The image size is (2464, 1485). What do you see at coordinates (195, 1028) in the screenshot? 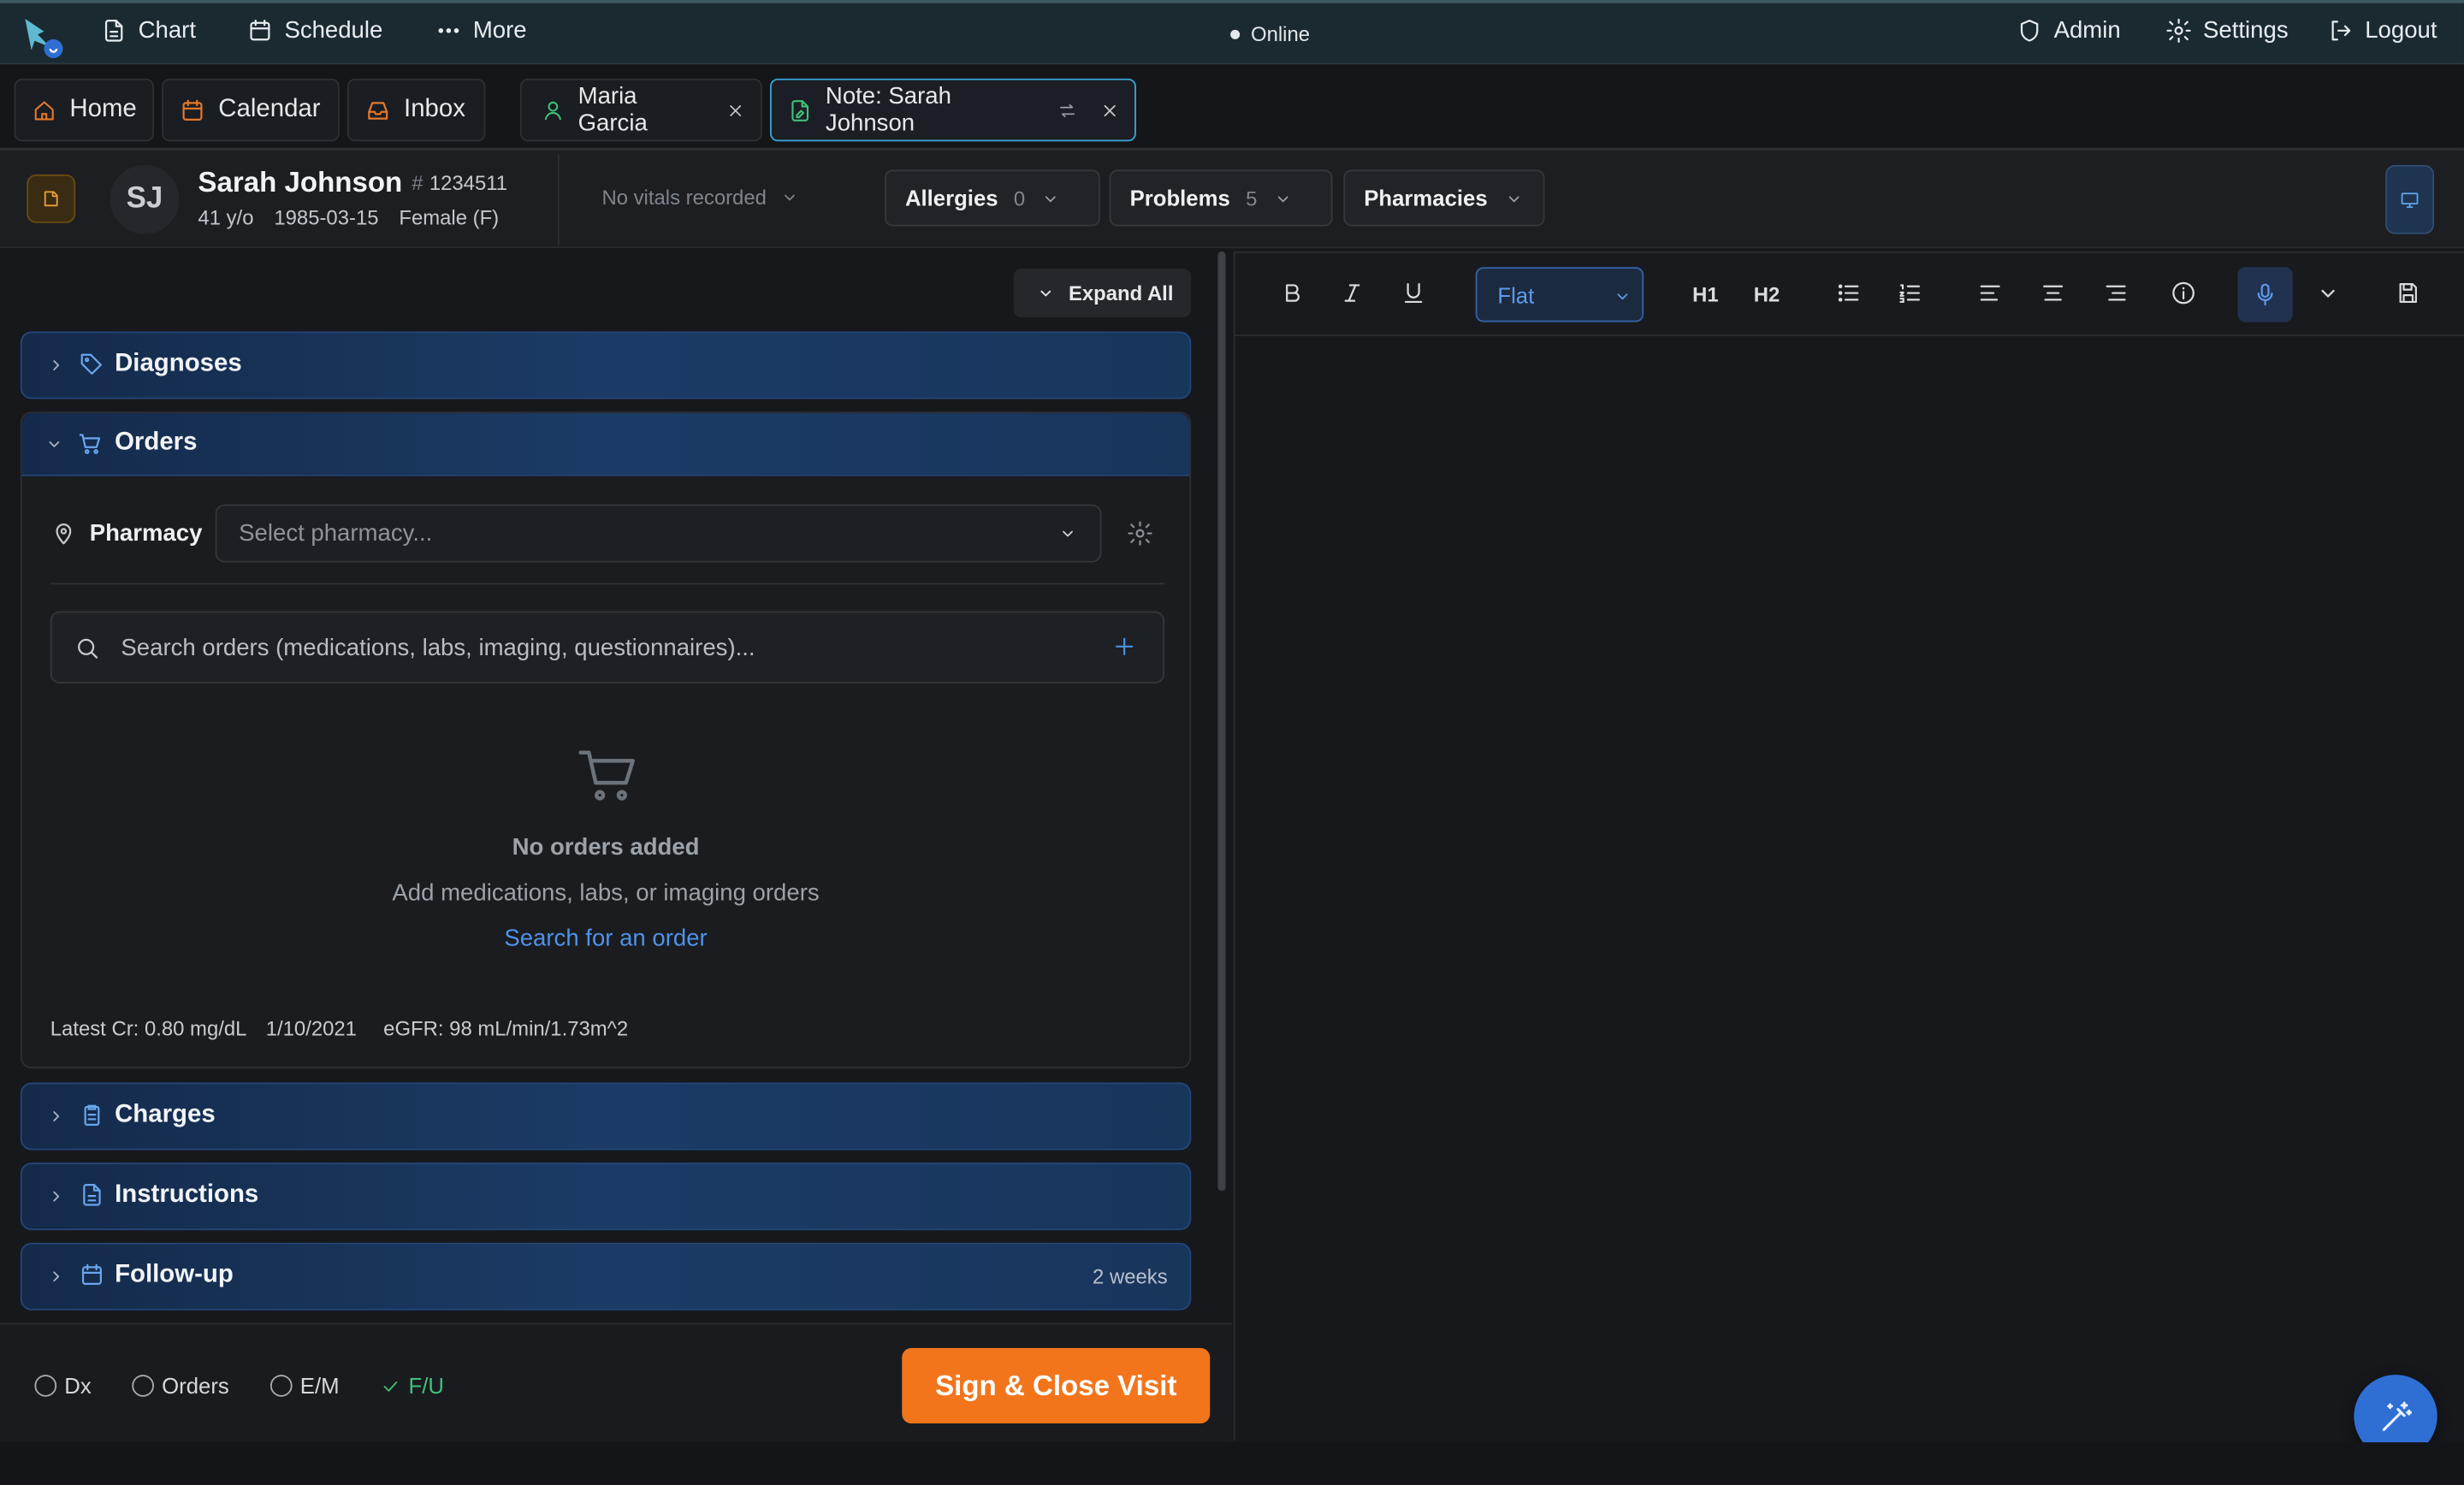
I see `cr-value: 0.80 mg/dL` at bounding box center [195, 1028].